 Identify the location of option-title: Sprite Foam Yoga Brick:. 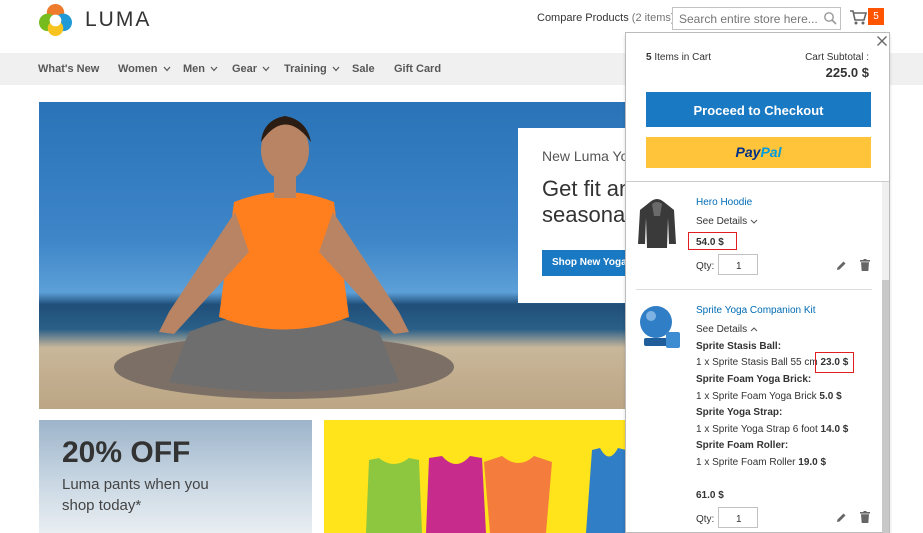
(754, 379).